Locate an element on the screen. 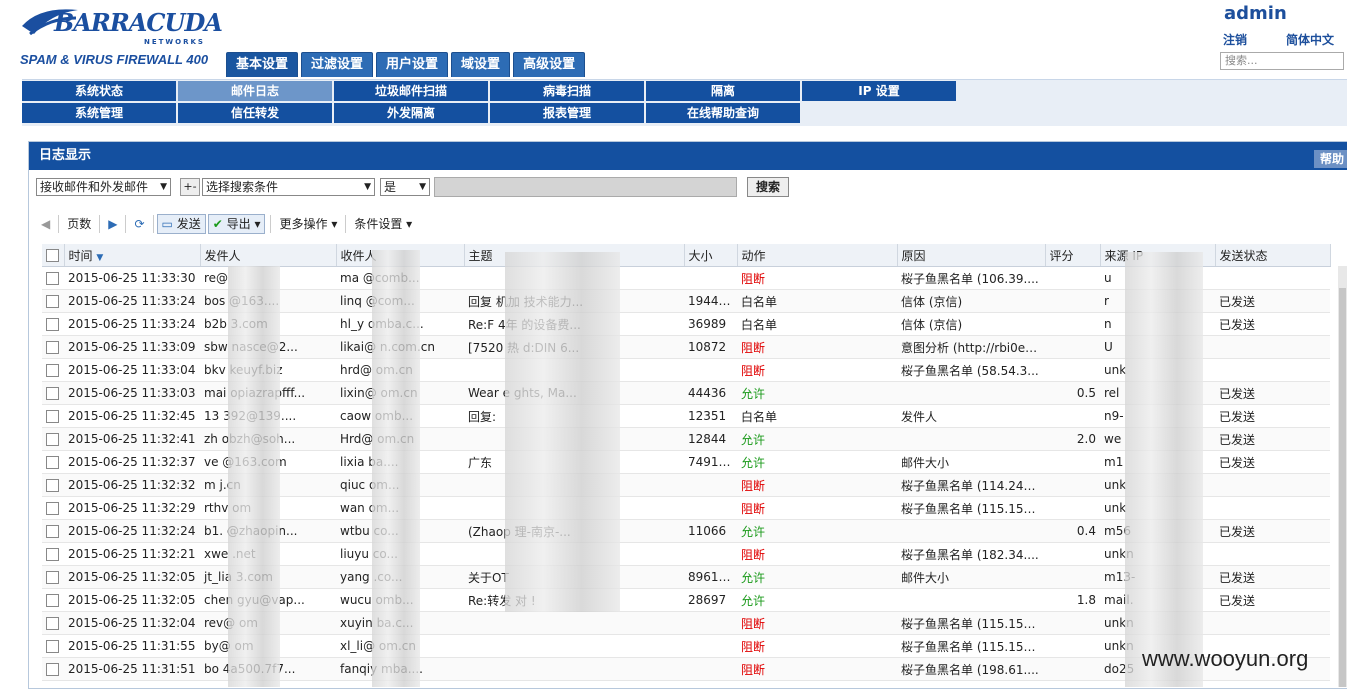 The height and width of the screenshot is (689, 1347). product-name: SPAM & VIRUS FIREWALL 400 is located at coordinates (114, 59).